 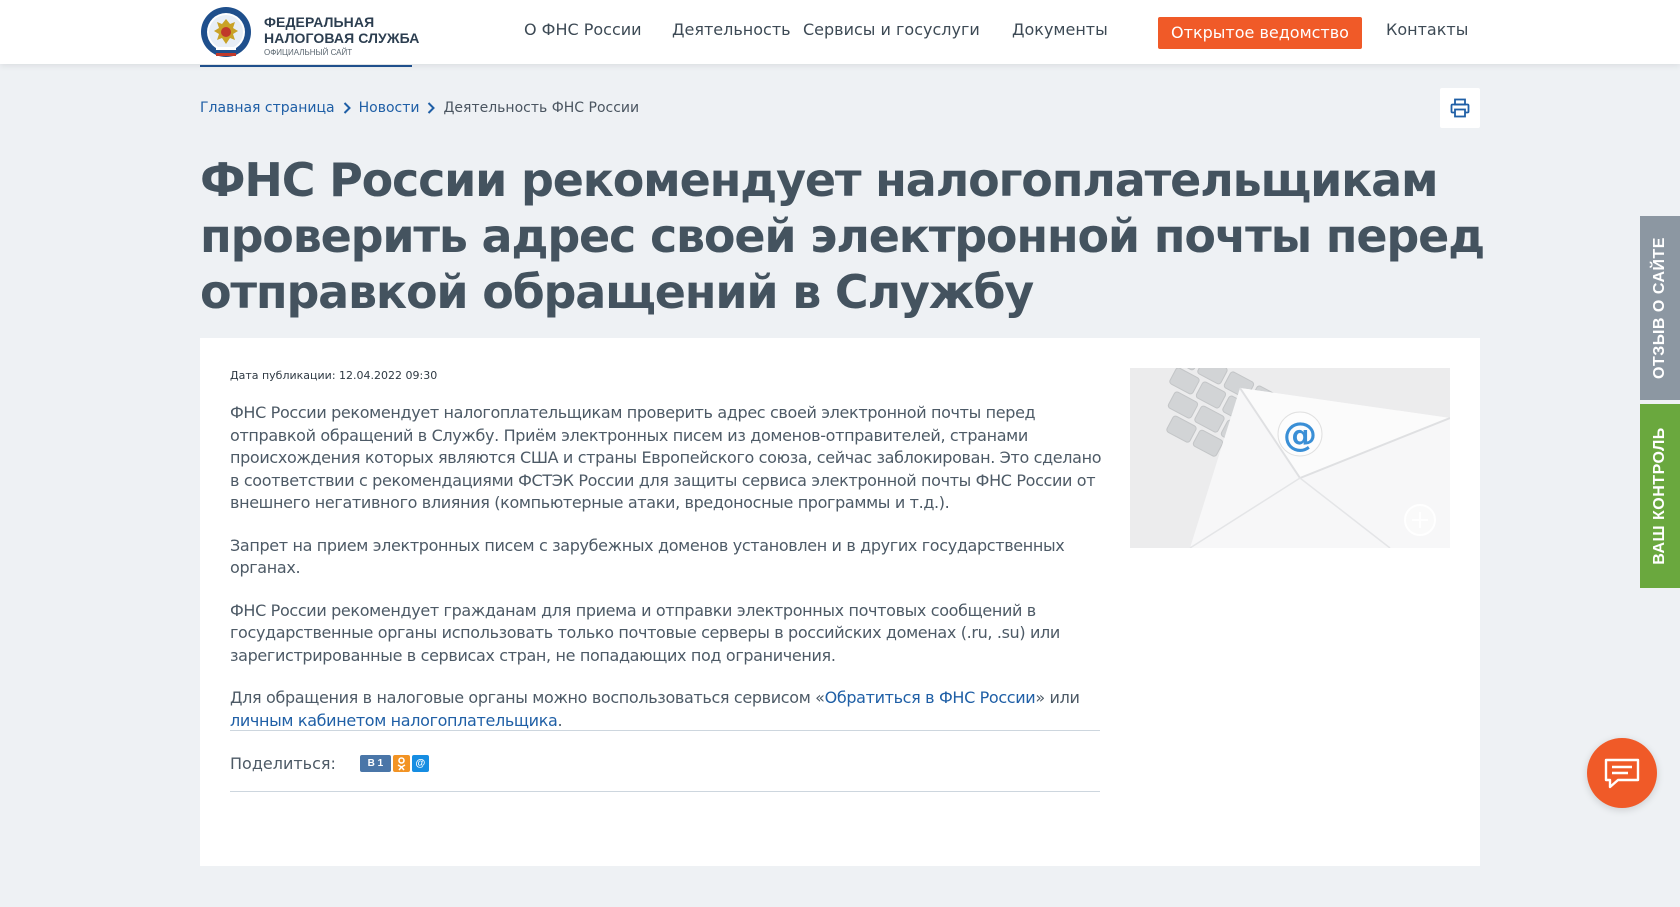 I want to click on share-block: Поделиться: В 1 @, so click(x=330, y=763).